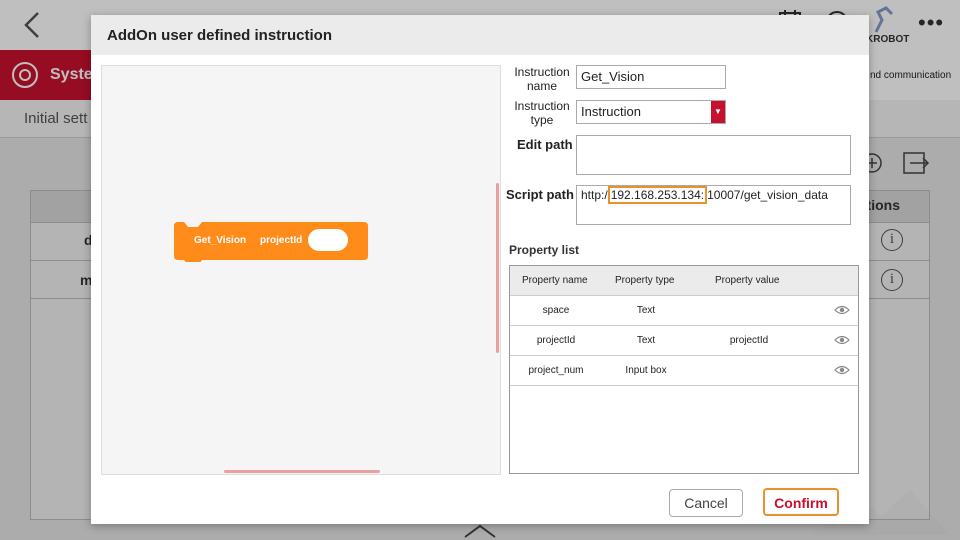 The width and height of the screenshot is (960, 540). What do you see at coordinates (684, 311) in the screenshot?
I see `property-row: space Text` at bounding box center [684, 311].